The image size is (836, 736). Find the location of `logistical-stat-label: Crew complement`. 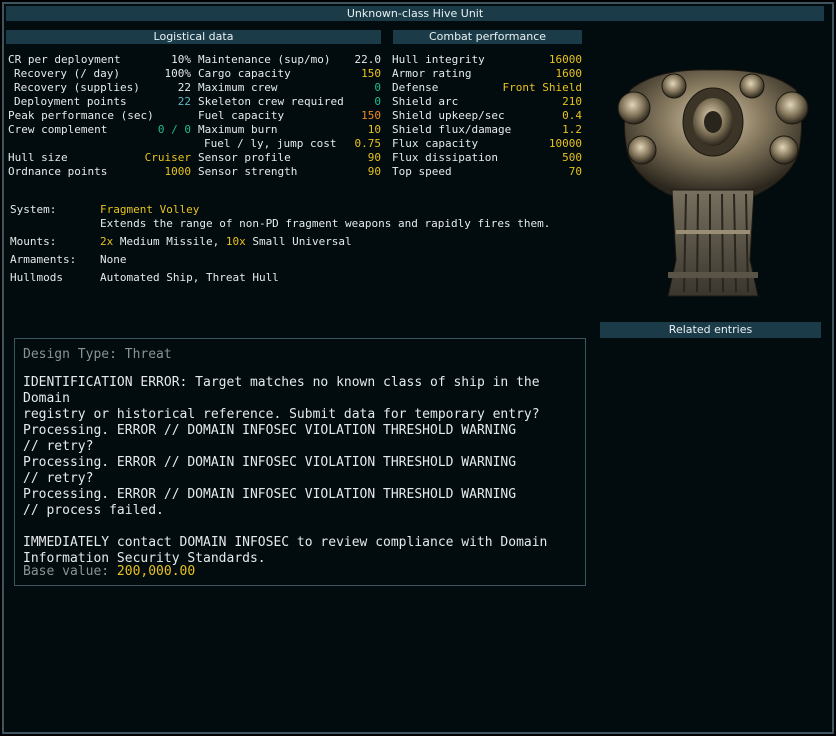

logistical-stat-label: Crew complement is located at coordinates (58, 129).